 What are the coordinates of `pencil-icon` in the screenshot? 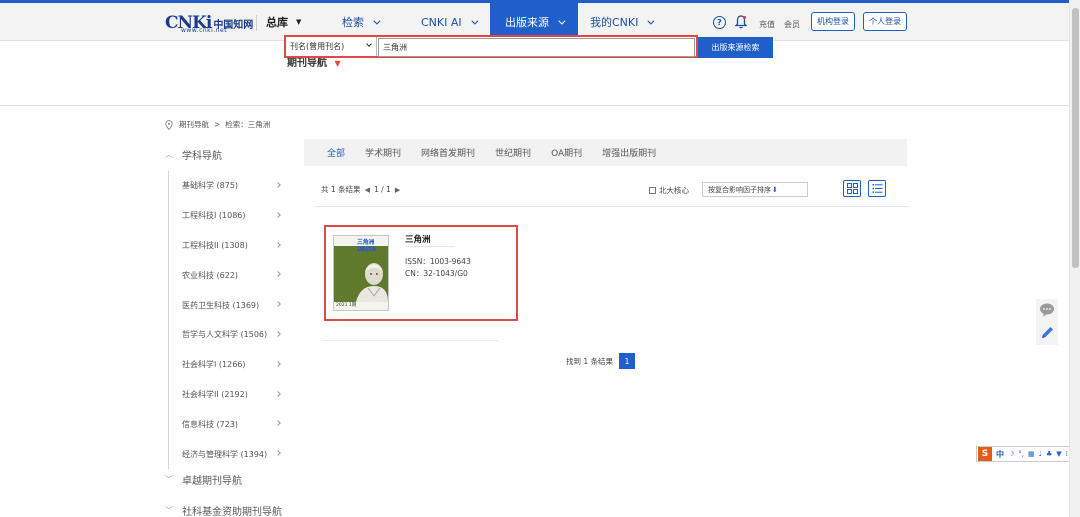 It's located at (1047, 333).